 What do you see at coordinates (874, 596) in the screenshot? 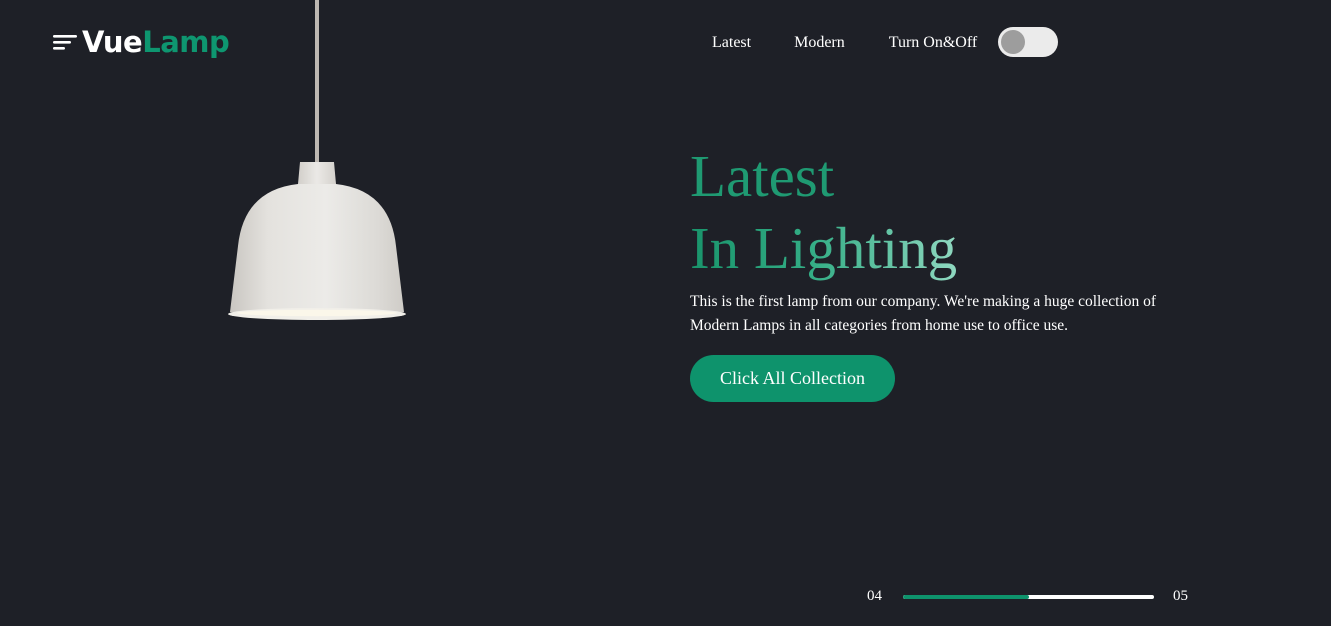
I see `slide-current-number: 04` at bounding box center [874, 596].